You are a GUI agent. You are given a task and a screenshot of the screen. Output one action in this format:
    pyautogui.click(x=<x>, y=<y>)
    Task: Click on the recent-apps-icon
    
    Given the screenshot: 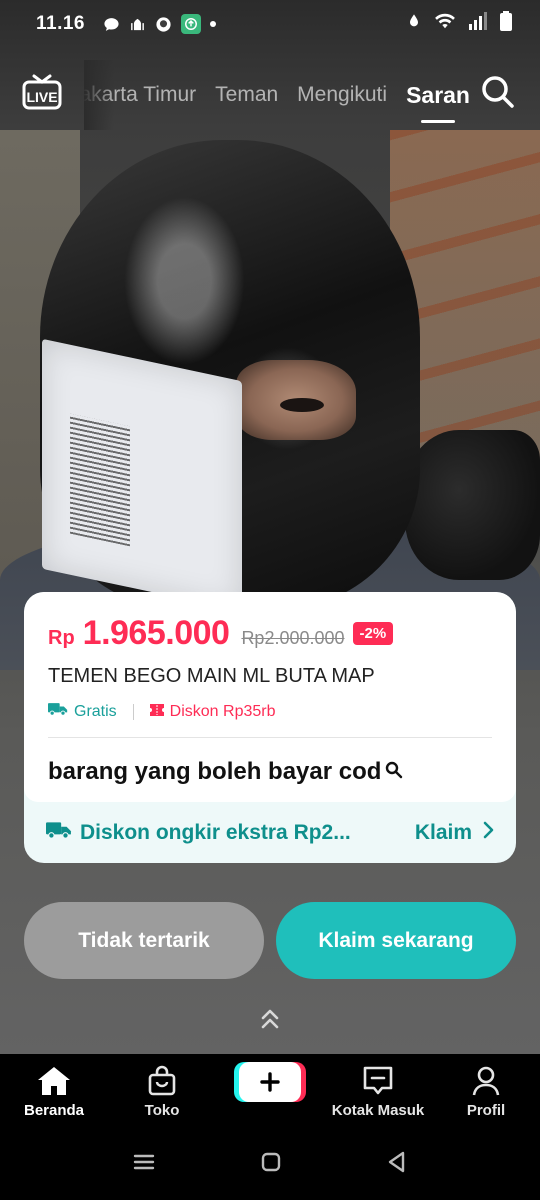 What is the action you would take?
    pyautogui.click(x=144, y=1164)
    